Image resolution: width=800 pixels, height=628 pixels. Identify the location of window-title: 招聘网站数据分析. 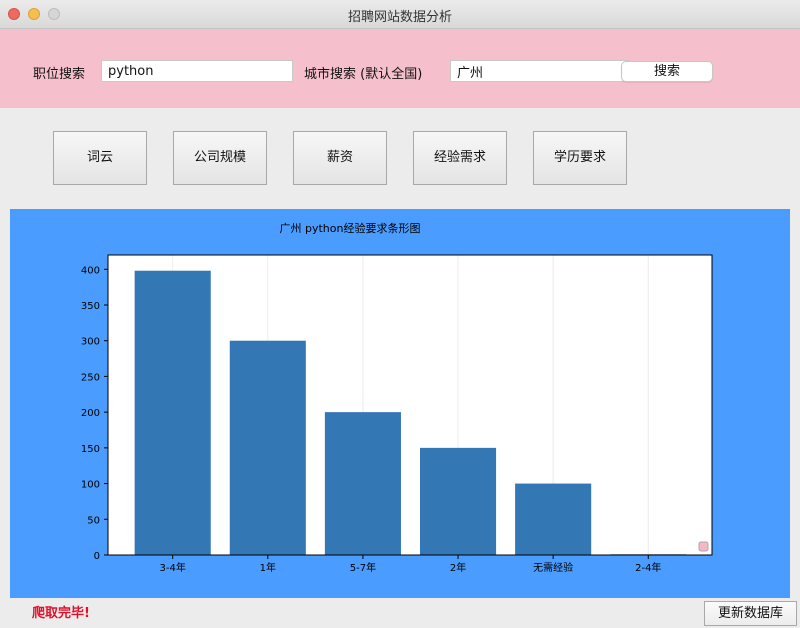
(399, 17).